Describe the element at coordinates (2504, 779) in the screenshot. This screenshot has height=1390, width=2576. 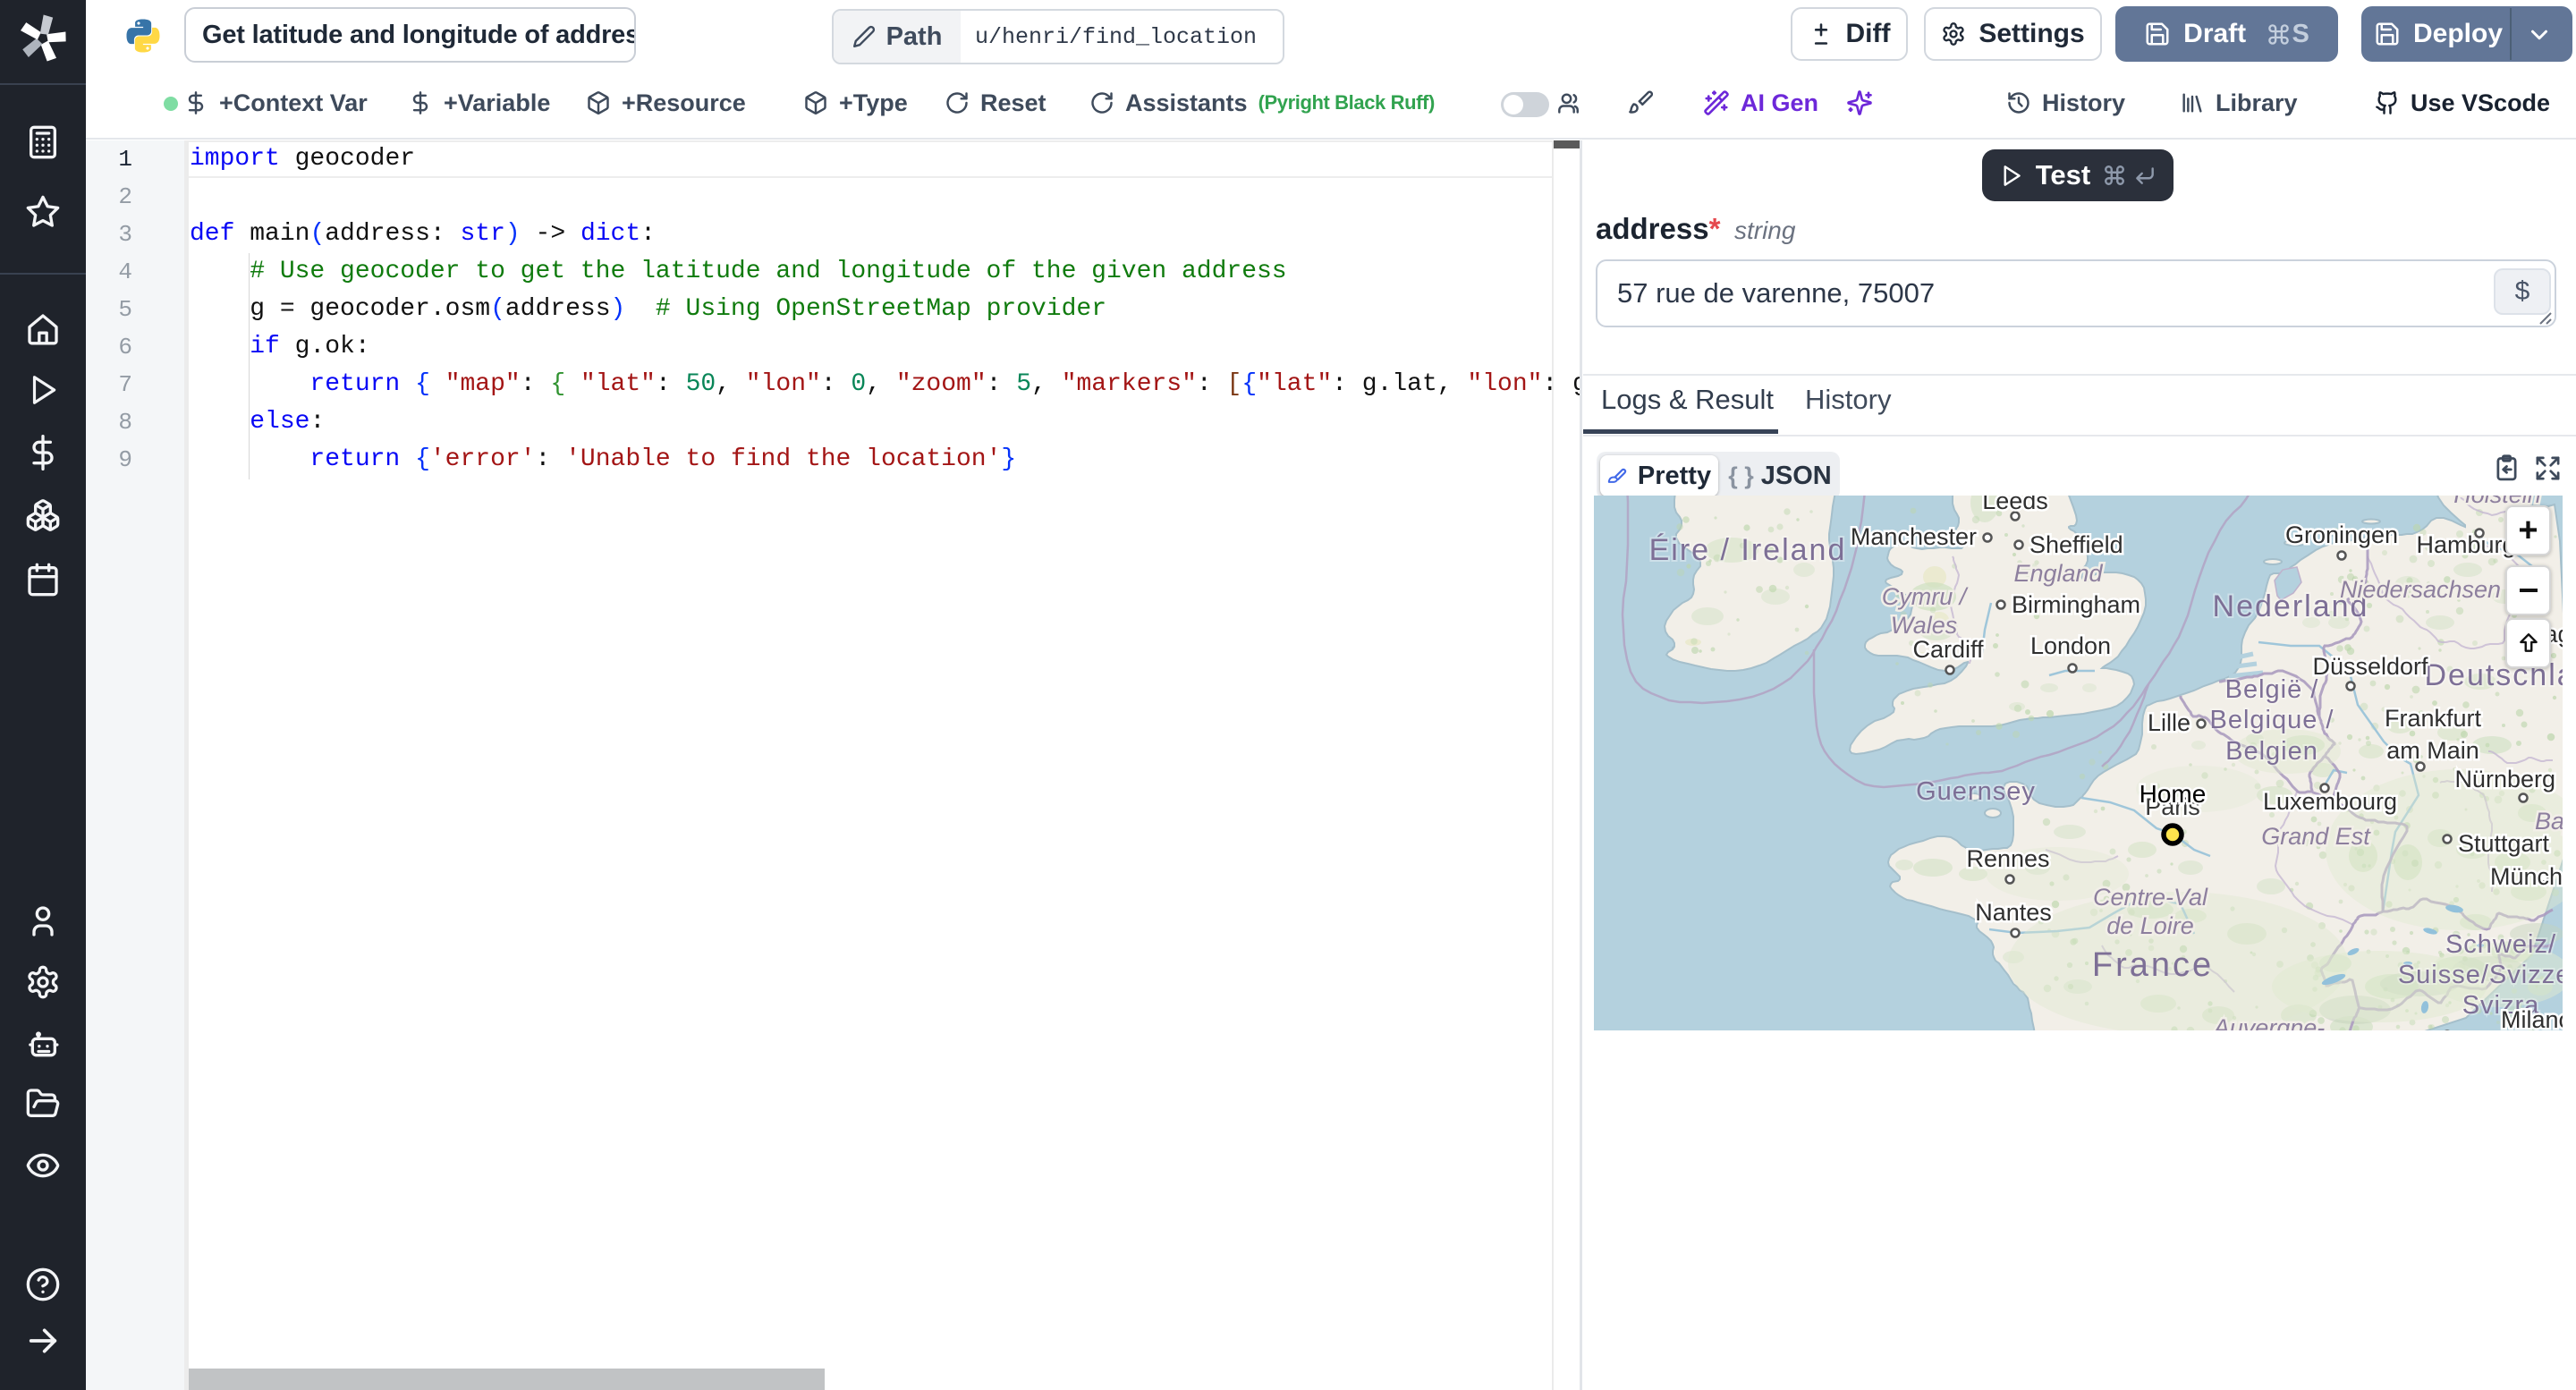
I see `svg-text: Nürnberg` at that location.